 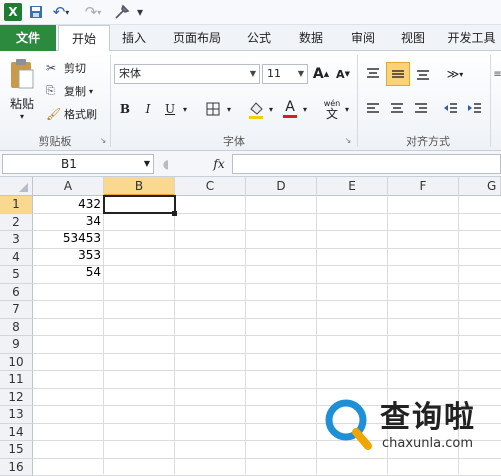 What do you see at coordinates (16, 240) in the screenshot?
I see `row-header-3: 3` at bounding box center [16, 240].